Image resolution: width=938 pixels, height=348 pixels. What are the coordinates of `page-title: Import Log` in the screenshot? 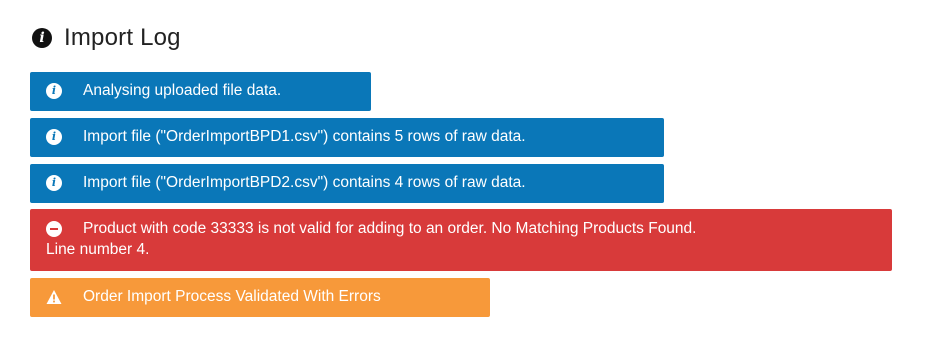 It's located at (122, 37).